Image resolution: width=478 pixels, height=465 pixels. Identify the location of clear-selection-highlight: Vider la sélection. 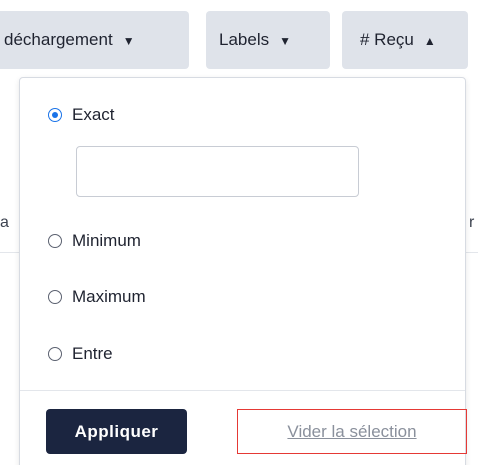
(352, 431).